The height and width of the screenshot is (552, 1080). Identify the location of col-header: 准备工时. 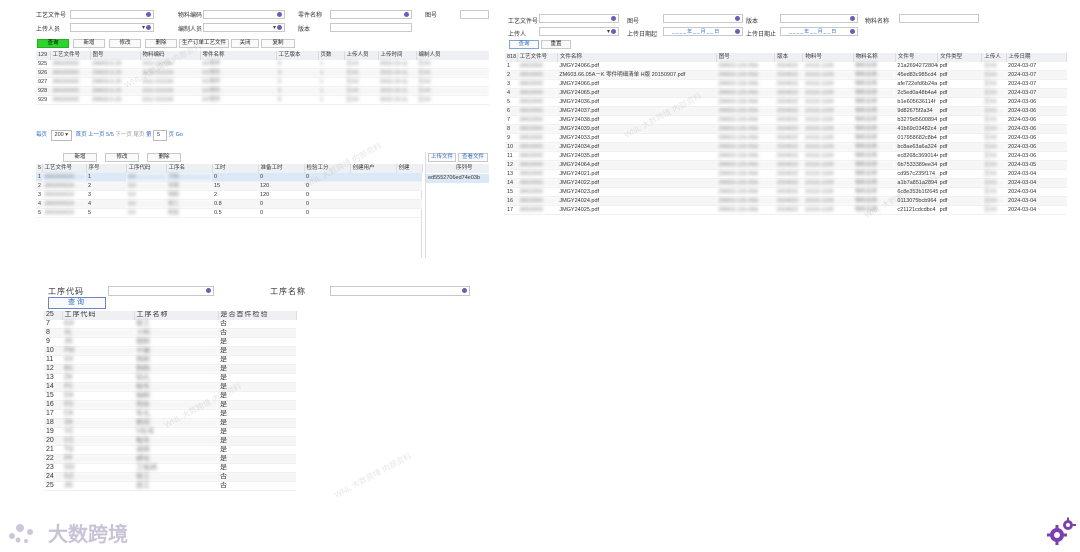
(281, 168).